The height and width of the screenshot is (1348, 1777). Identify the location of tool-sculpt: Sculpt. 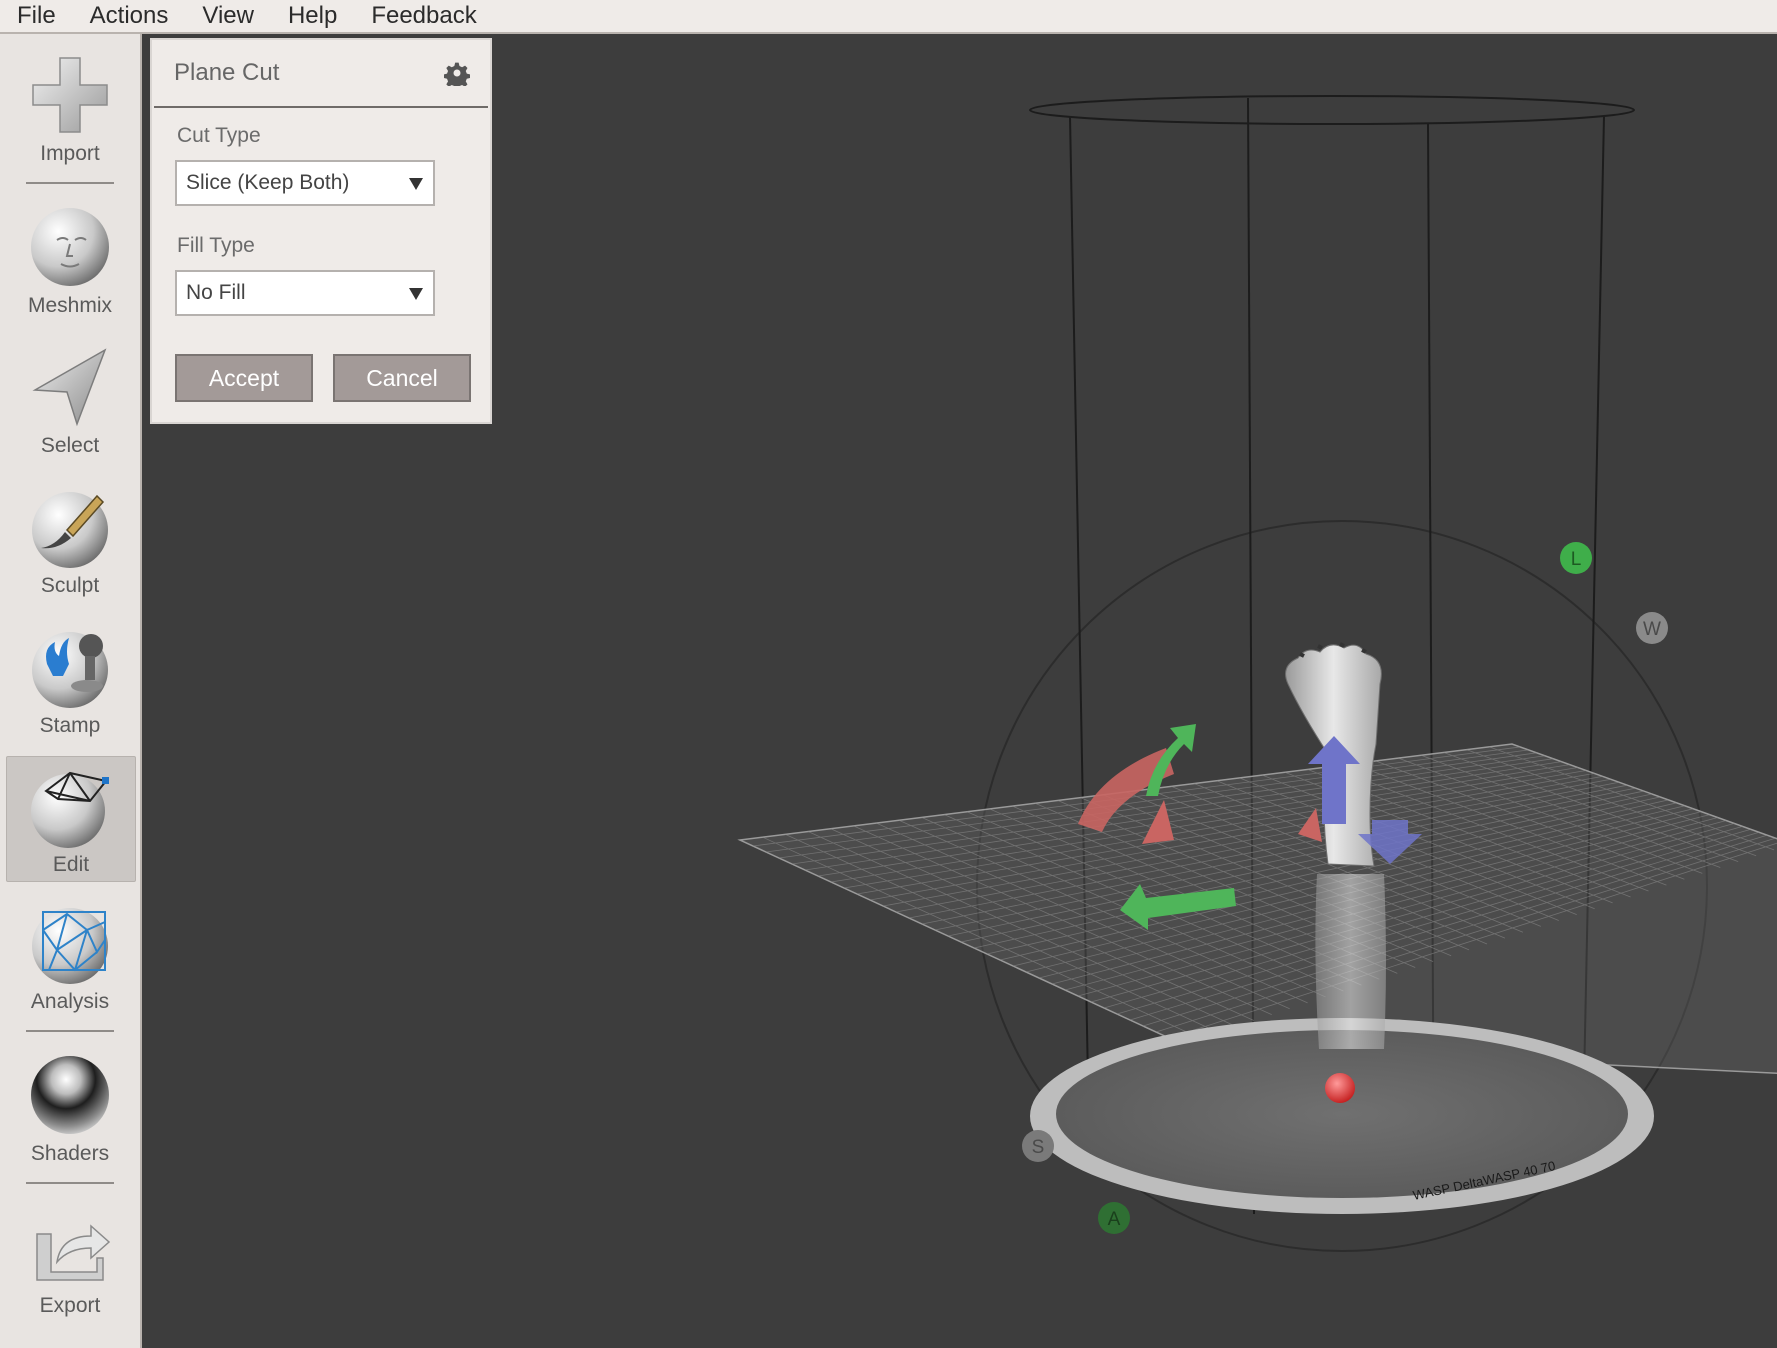
(70, 541).